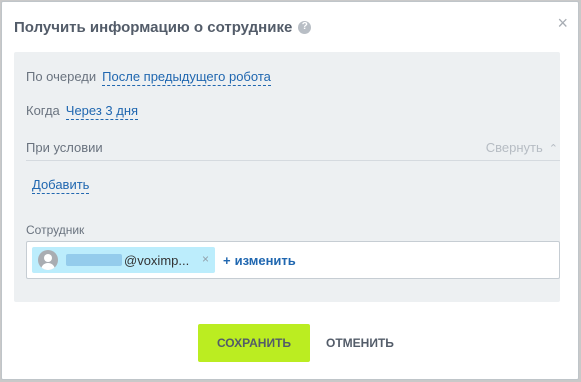 The image size is (581, 382). I want to click on dialog-header: Получить информацию о сотруднике ?, so click(163, 27).